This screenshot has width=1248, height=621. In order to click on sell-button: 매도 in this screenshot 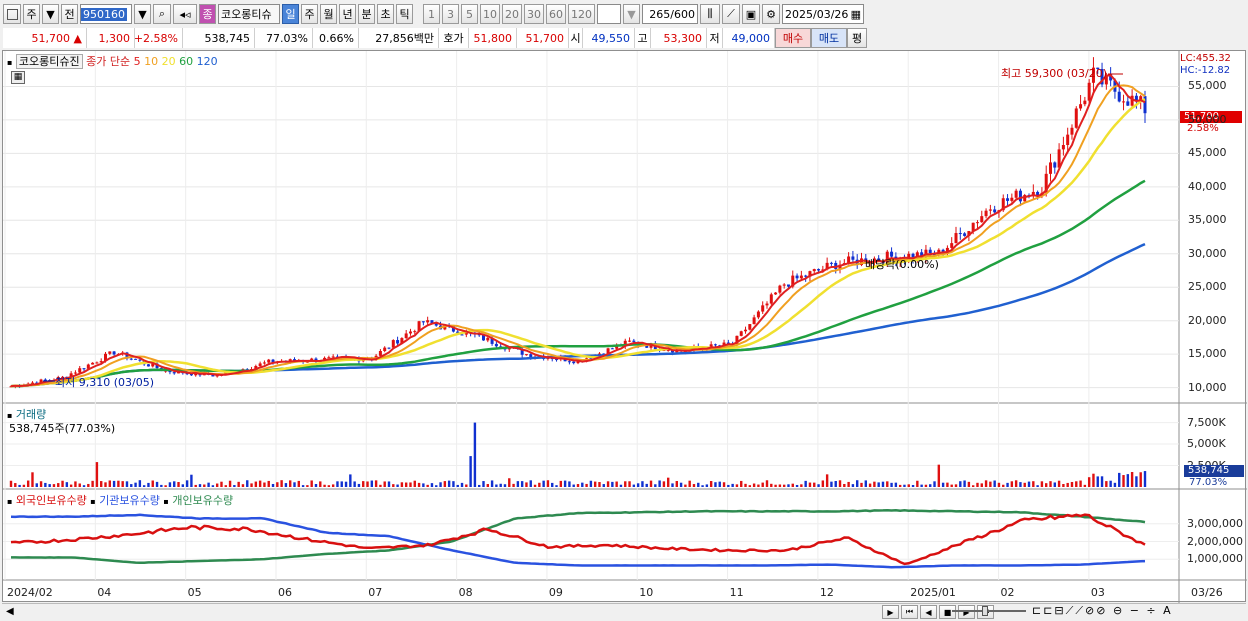, I will do `click(829, 38)`.